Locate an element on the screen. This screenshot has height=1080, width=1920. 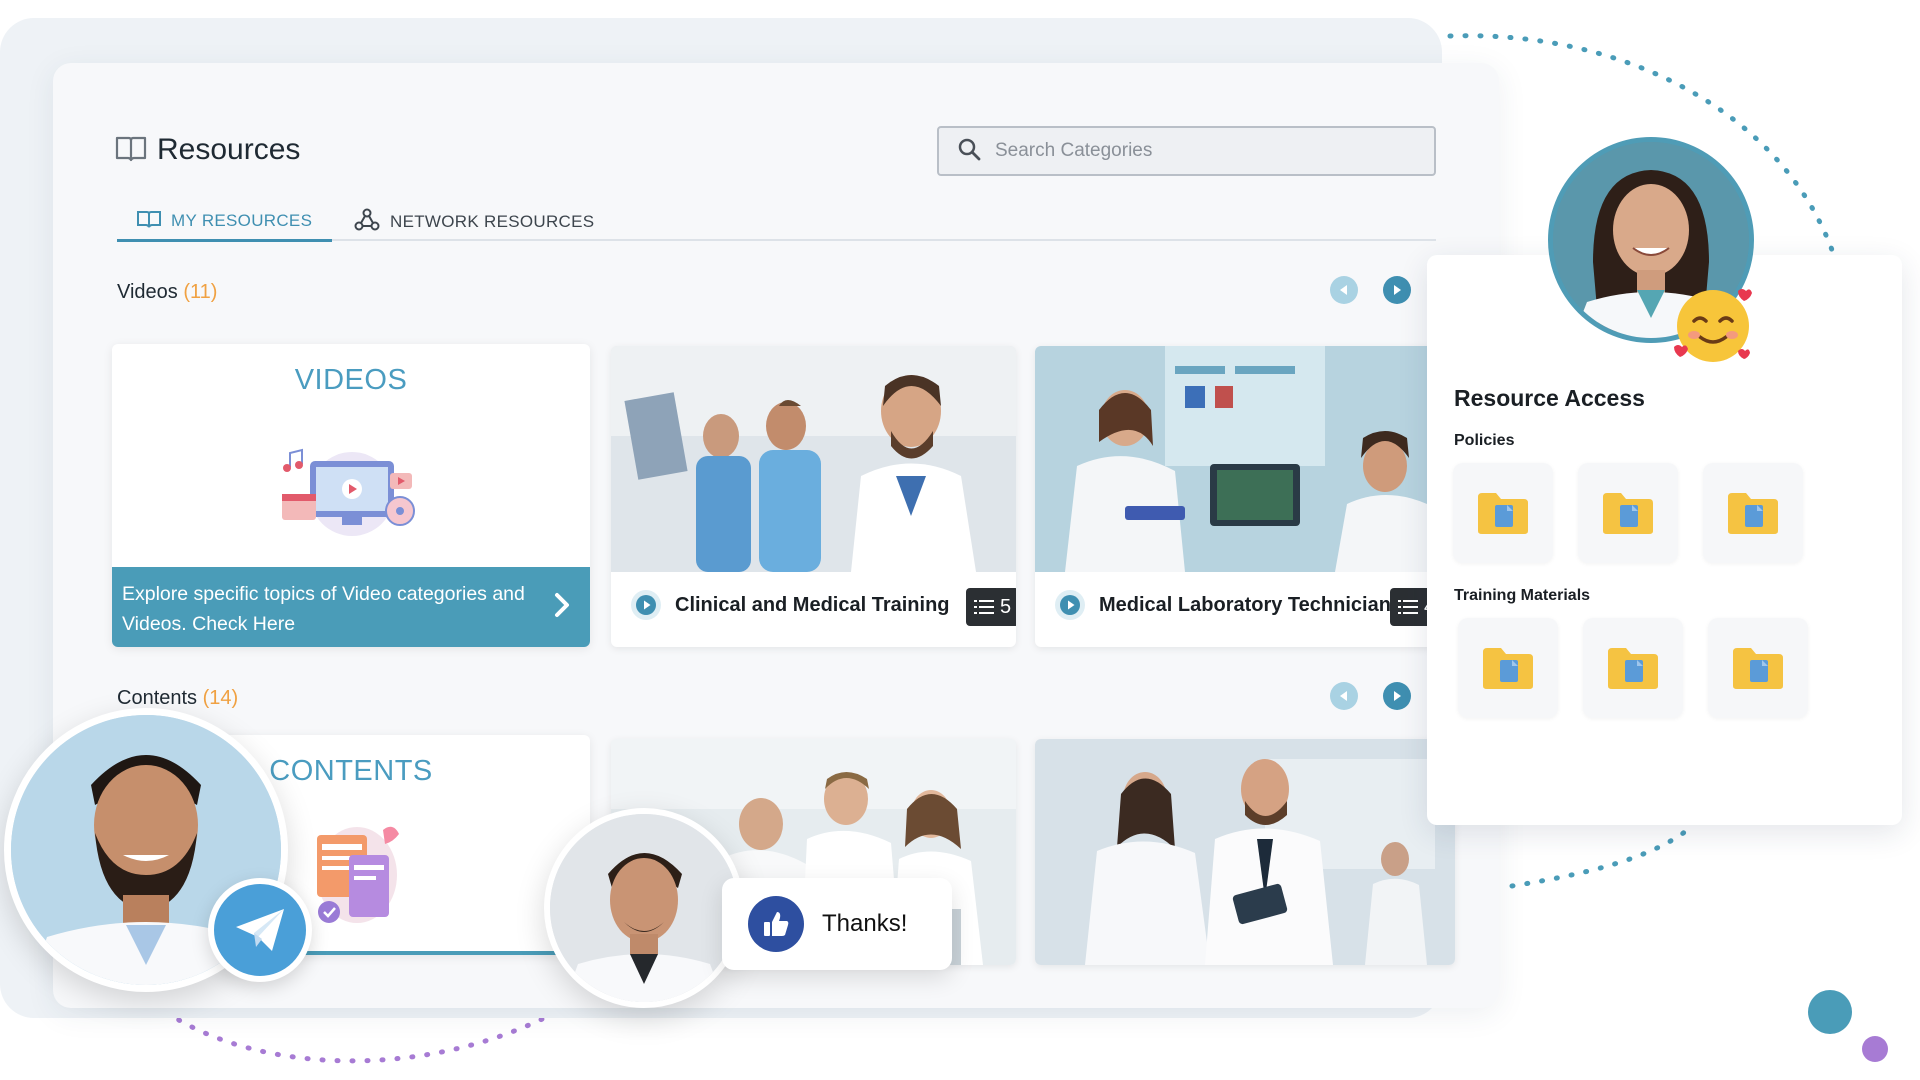
network-icon is located at coordinates (367, 222).